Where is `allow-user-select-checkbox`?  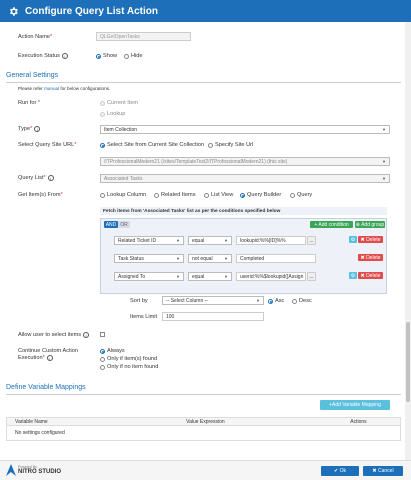 allow-user-select-checkbox is located at coordinates (102, 334).